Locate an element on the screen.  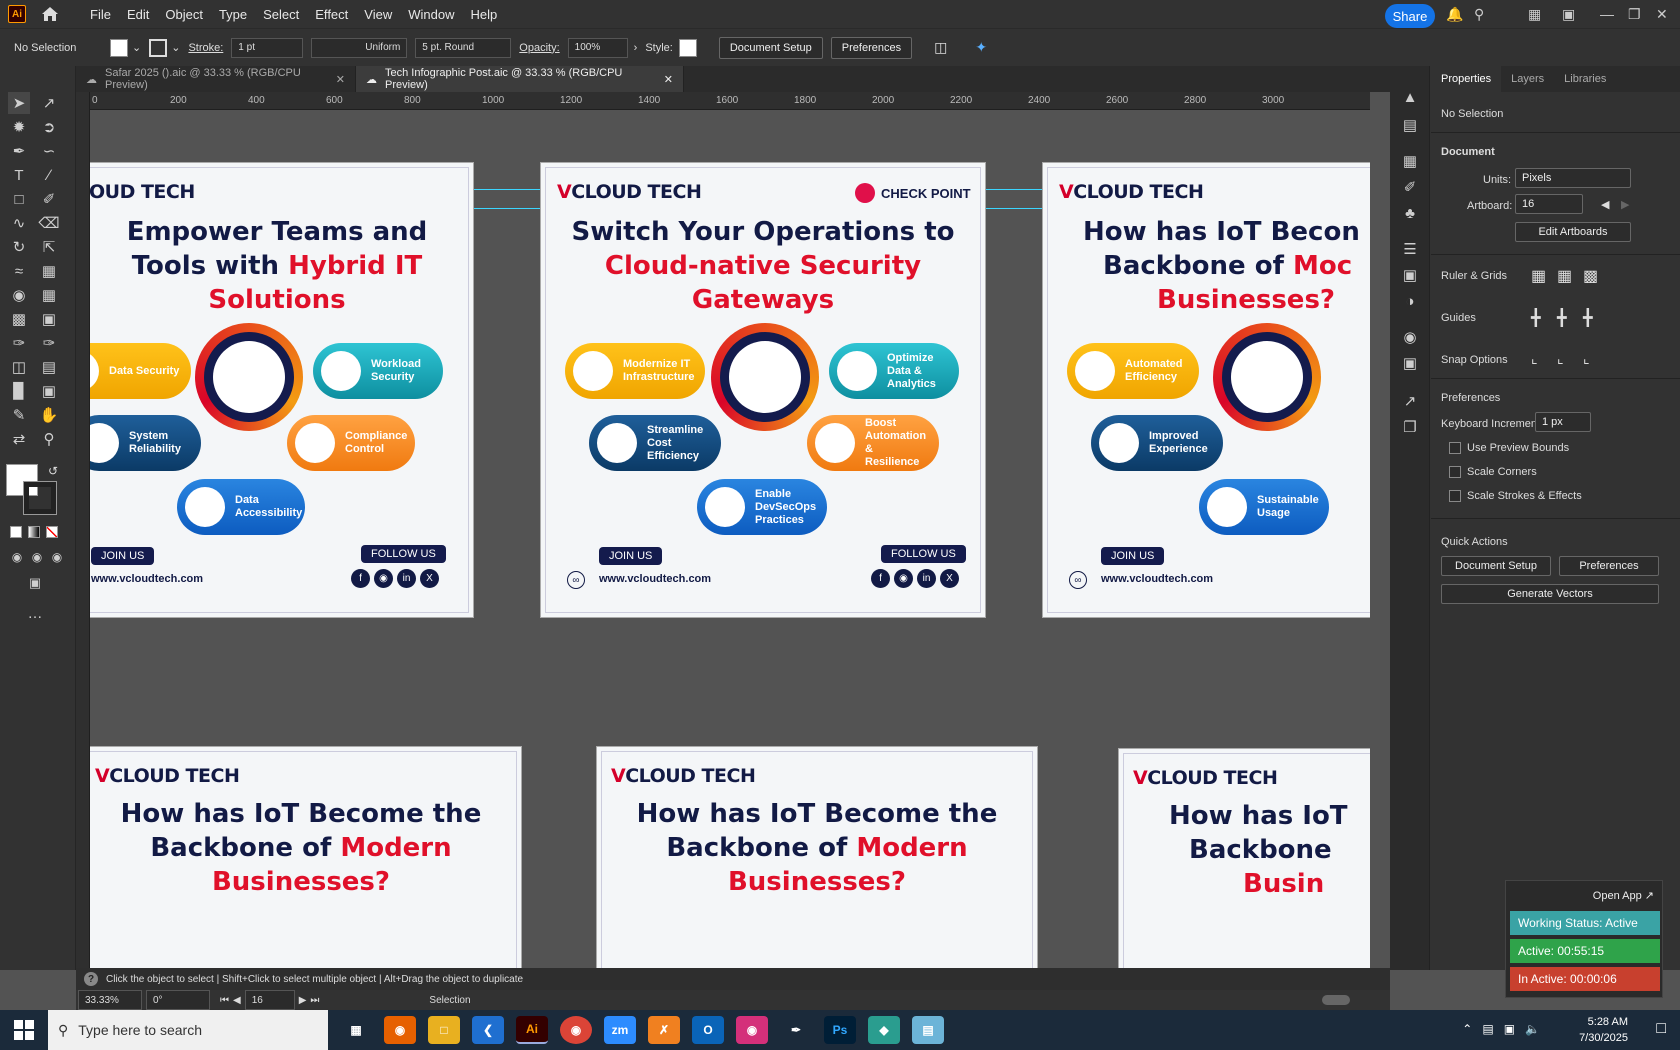
align-icon: ◫ is located at coordinates (940, 47).